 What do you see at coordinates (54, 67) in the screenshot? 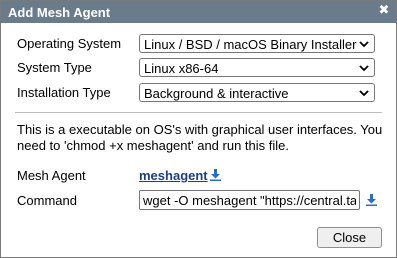
I see `system-type-label: System Type` at bounding box center [54, 67].